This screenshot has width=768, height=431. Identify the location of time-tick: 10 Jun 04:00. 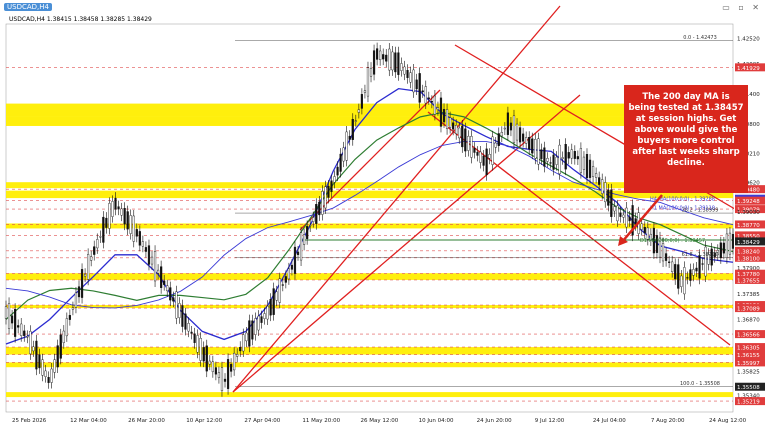
(436, 421).